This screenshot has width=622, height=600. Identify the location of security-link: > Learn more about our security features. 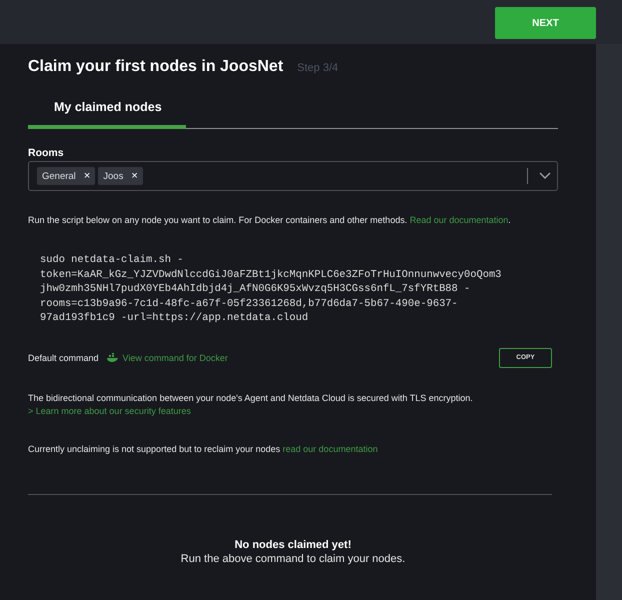
(109, 411).